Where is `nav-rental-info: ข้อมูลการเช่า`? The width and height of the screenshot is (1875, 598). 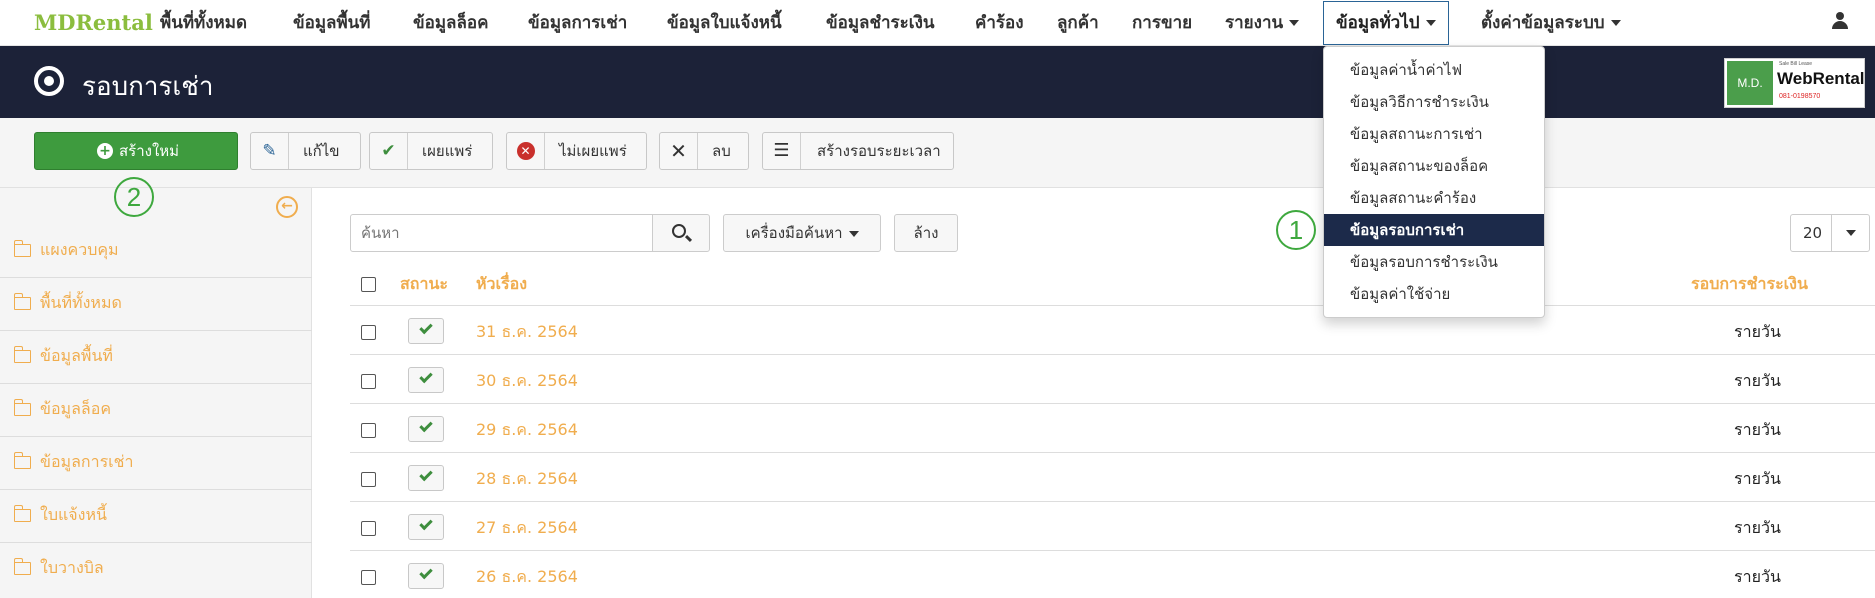 nav-rental-info: ข้อมูลการเช่า is located at coordinates (577, 23).